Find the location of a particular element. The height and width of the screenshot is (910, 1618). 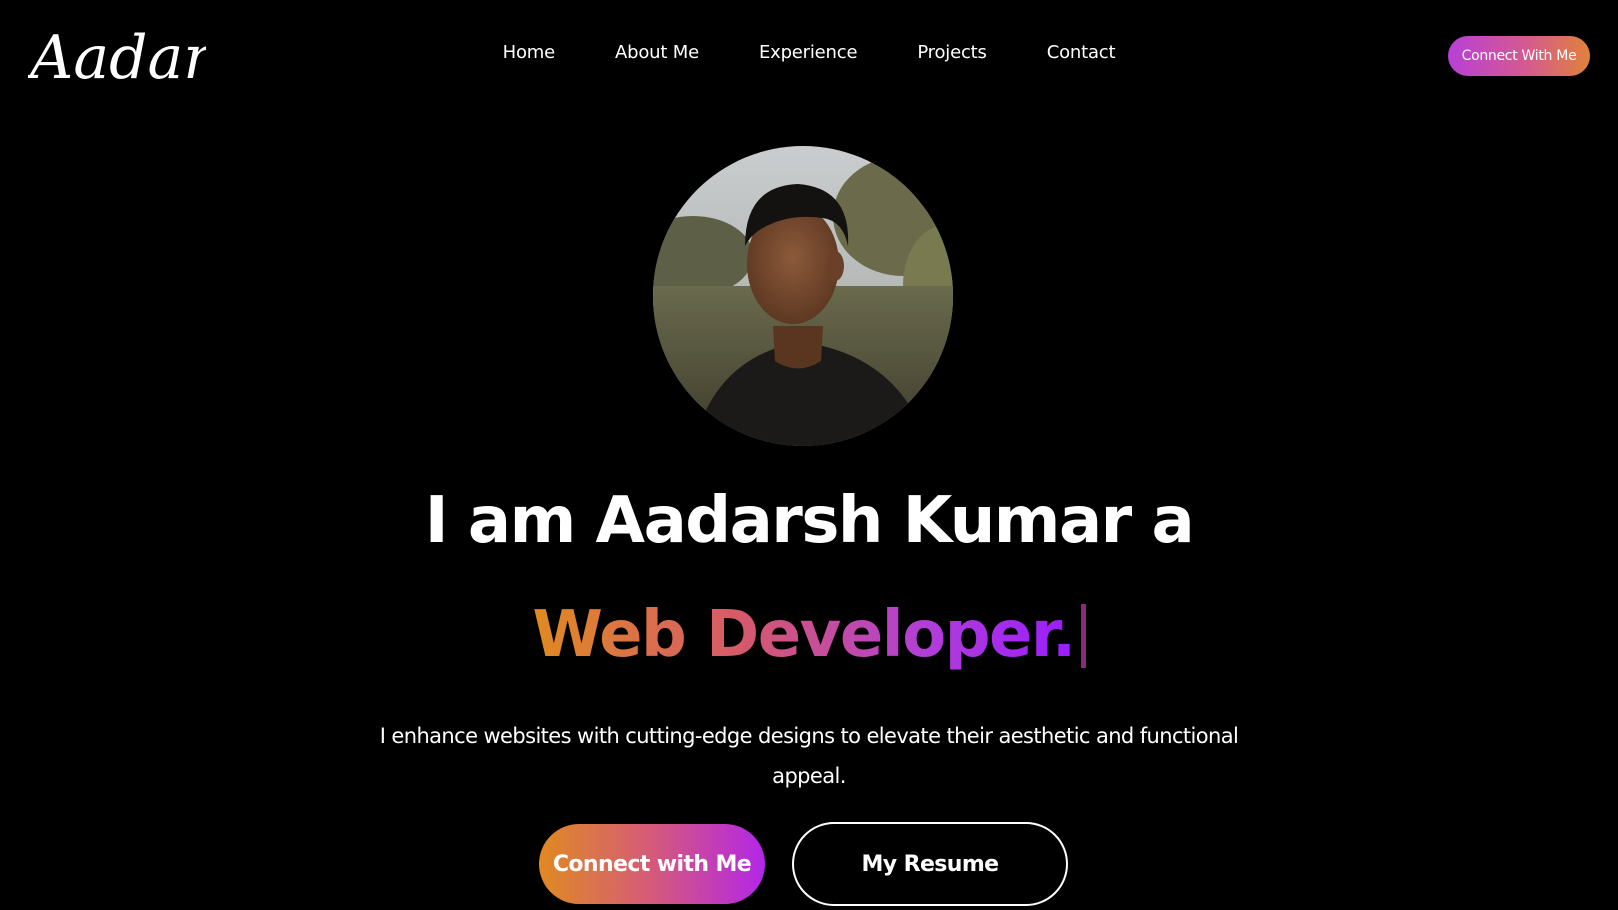

logo-wordmark: Aadarsh is located at coordinates (153, 58).